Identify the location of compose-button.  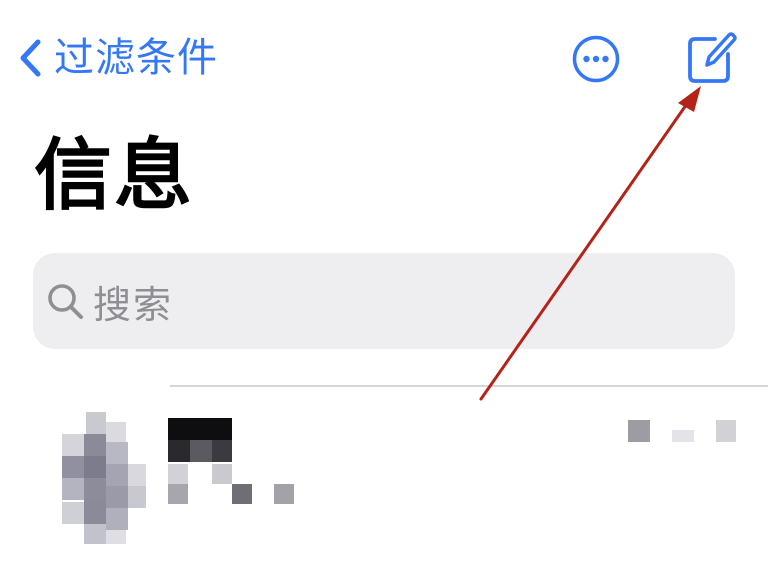
(711, 56).